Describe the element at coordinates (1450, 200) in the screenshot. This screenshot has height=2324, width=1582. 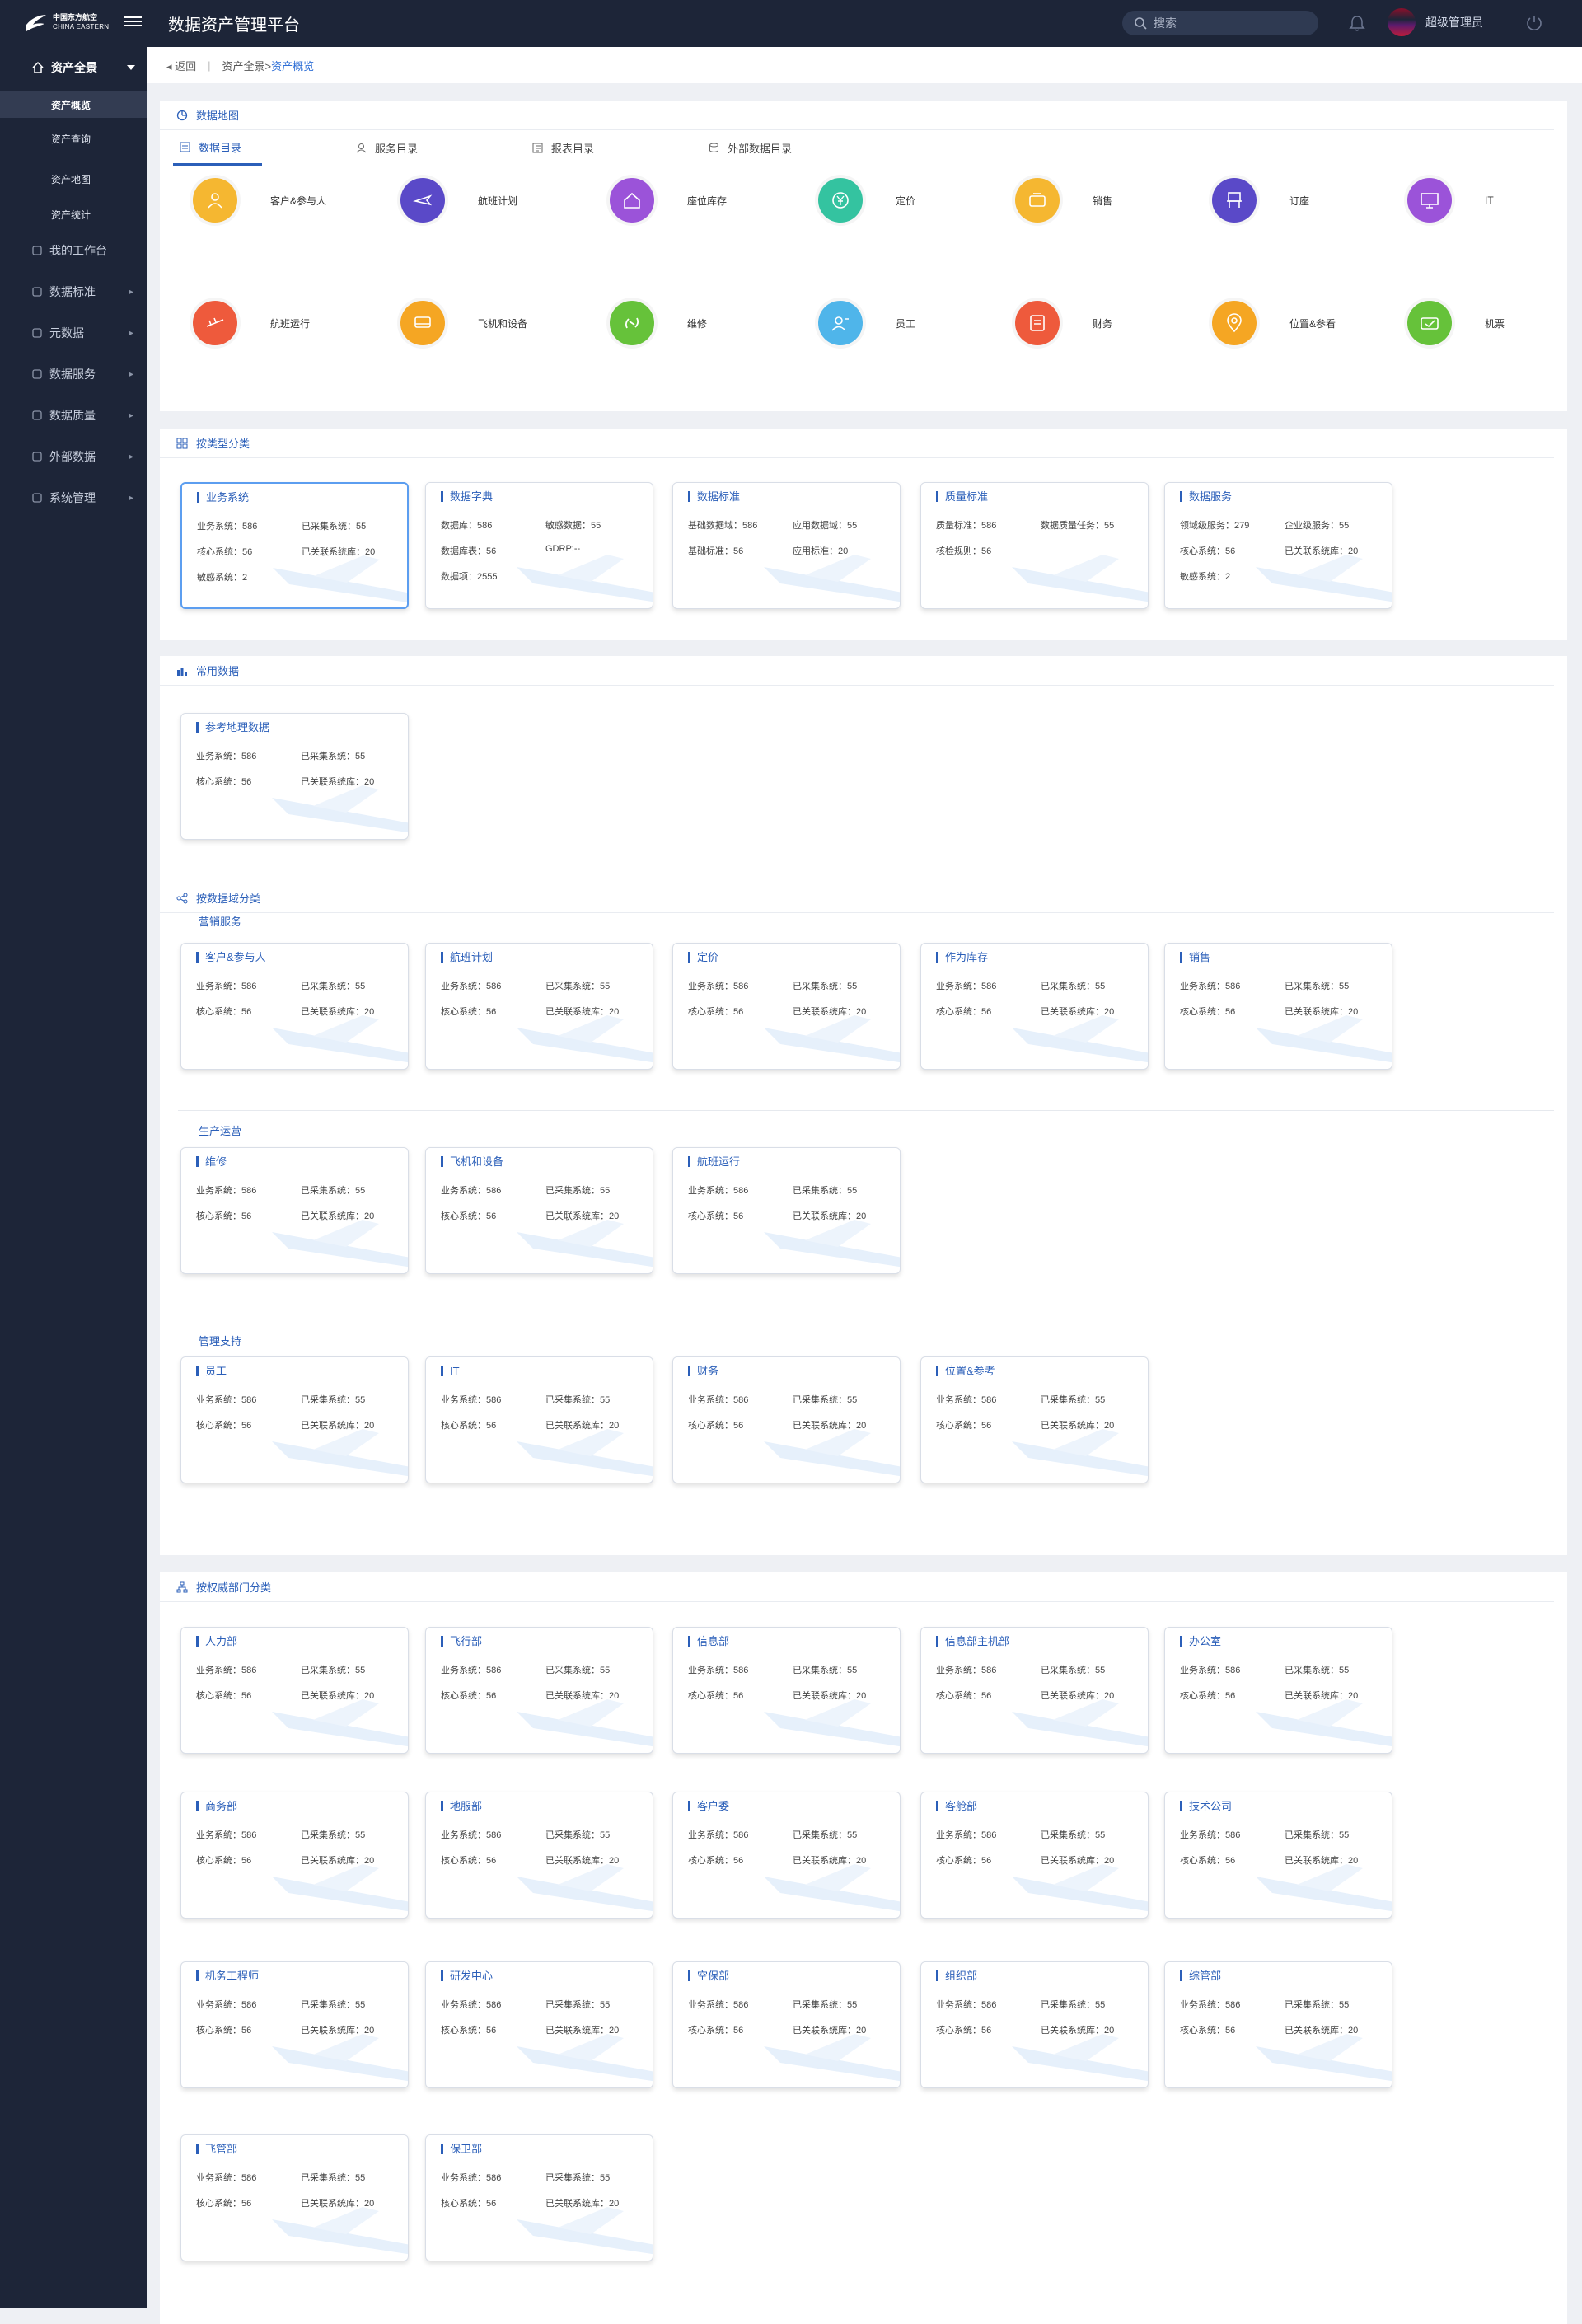
I see `category-monitor: IT` at that location.